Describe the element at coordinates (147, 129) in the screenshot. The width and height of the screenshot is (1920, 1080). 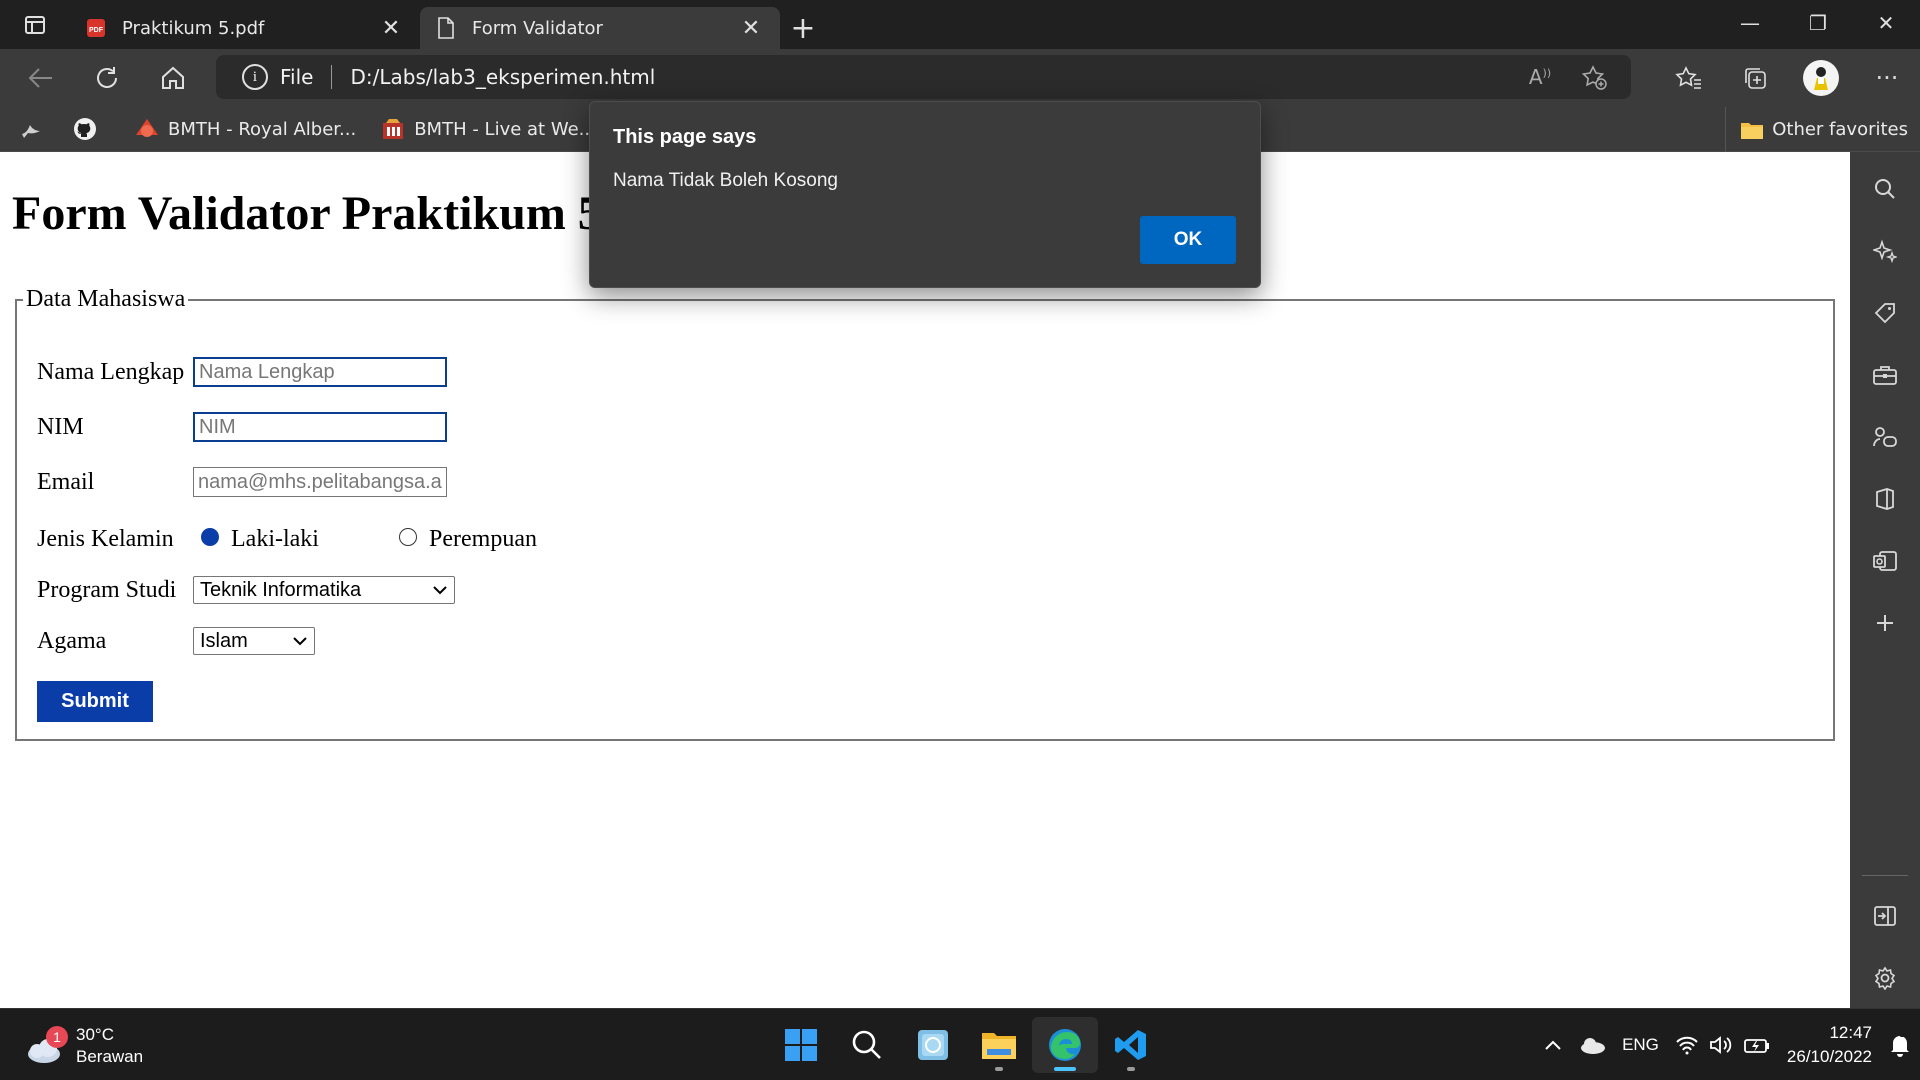
I see `bmth-red-icon` at that location.